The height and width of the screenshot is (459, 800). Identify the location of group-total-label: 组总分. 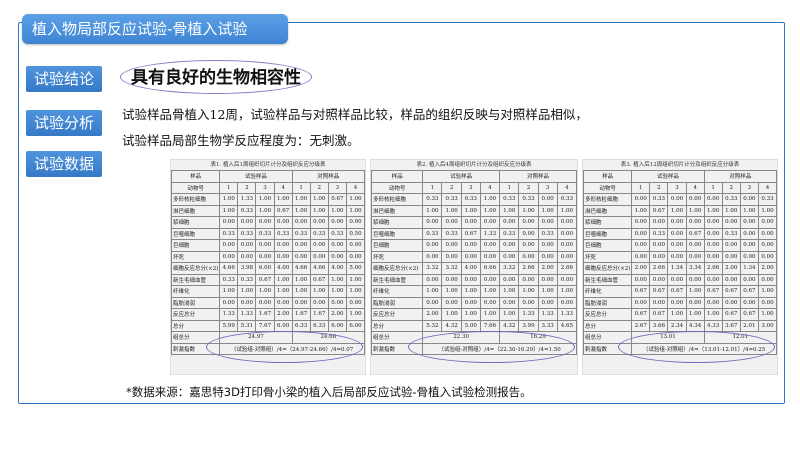
(608, 337).